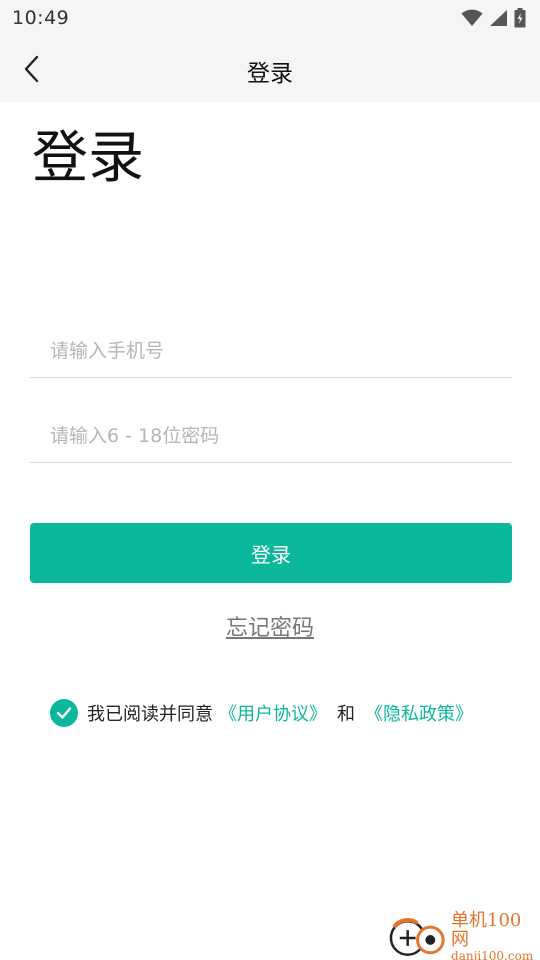 This screenshot has height=960, width=540. Describe the element at coordinates (273, 713) in the screenshot. I see `user-agreement-link: 《用户协议》` at that location.